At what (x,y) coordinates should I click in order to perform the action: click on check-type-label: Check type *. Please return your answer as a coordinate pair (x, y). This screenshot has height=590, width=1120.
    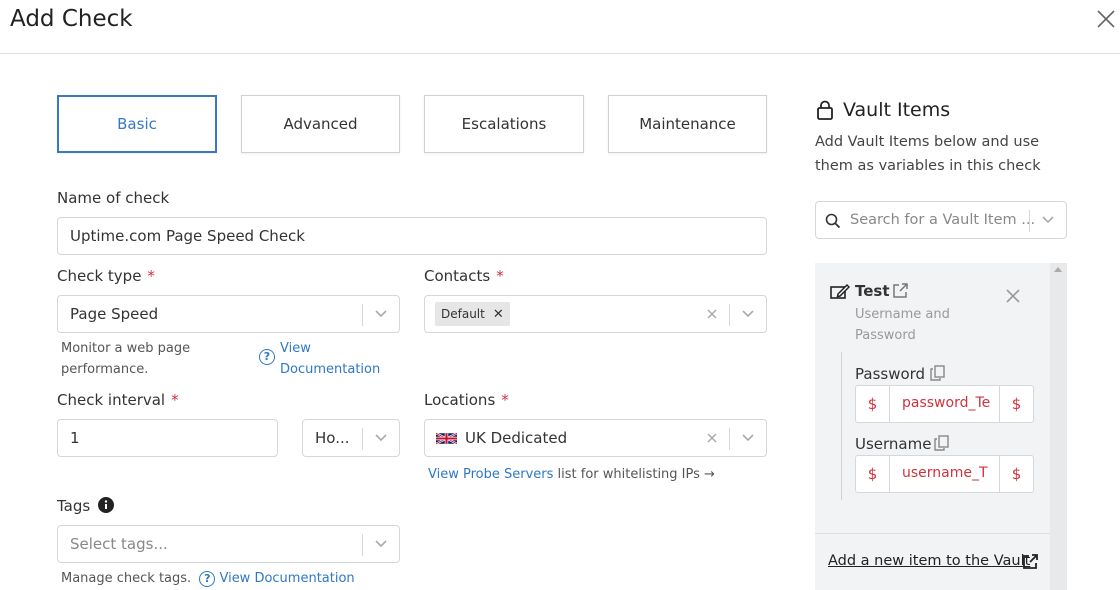
    Looking at the image, I should click on (106, 276).